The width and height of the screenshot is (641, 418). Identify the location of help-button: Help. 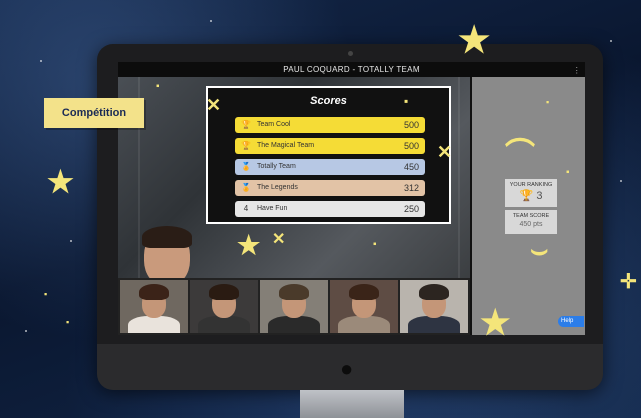
(571, 321).